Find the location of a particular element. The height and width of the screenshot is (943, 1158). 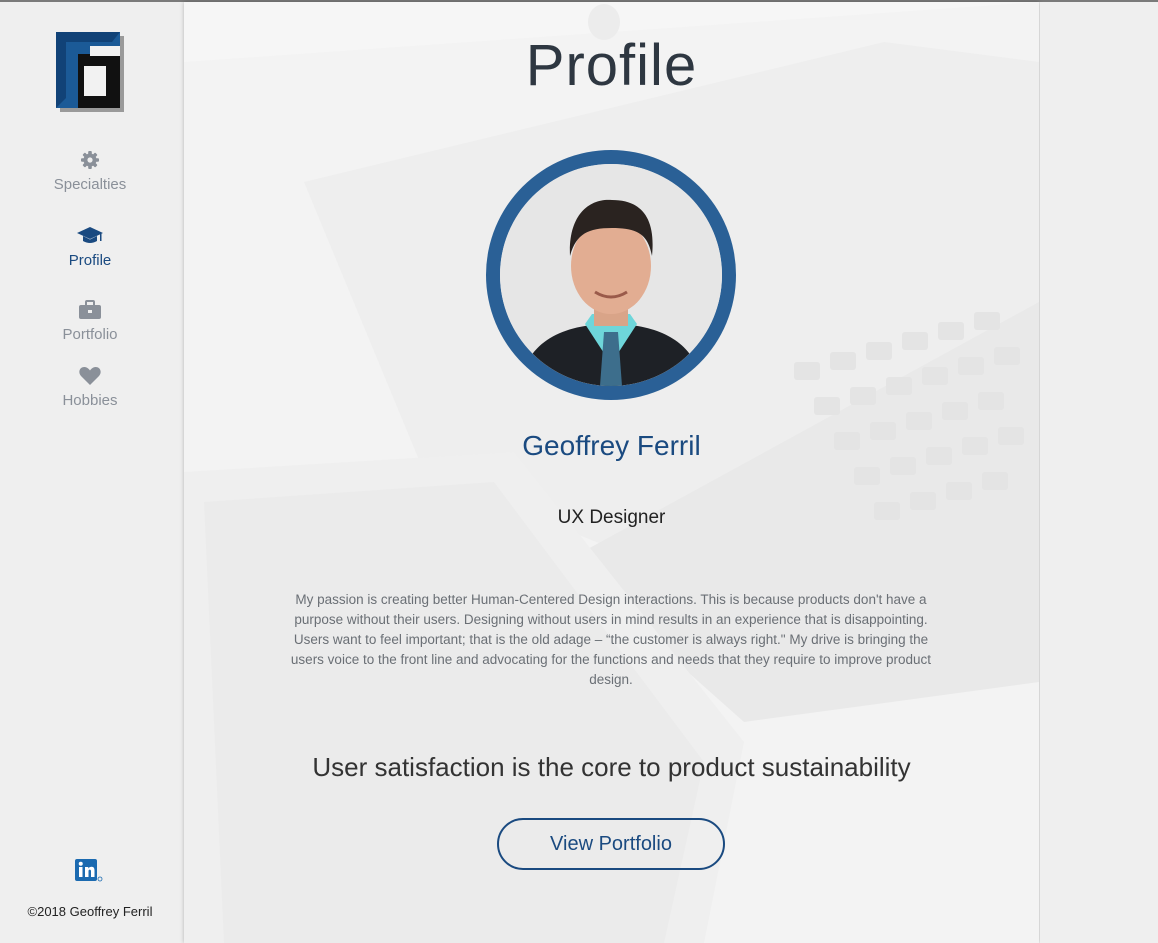

sidebar-item-profile: Profile is located at coordinates (90, 247).